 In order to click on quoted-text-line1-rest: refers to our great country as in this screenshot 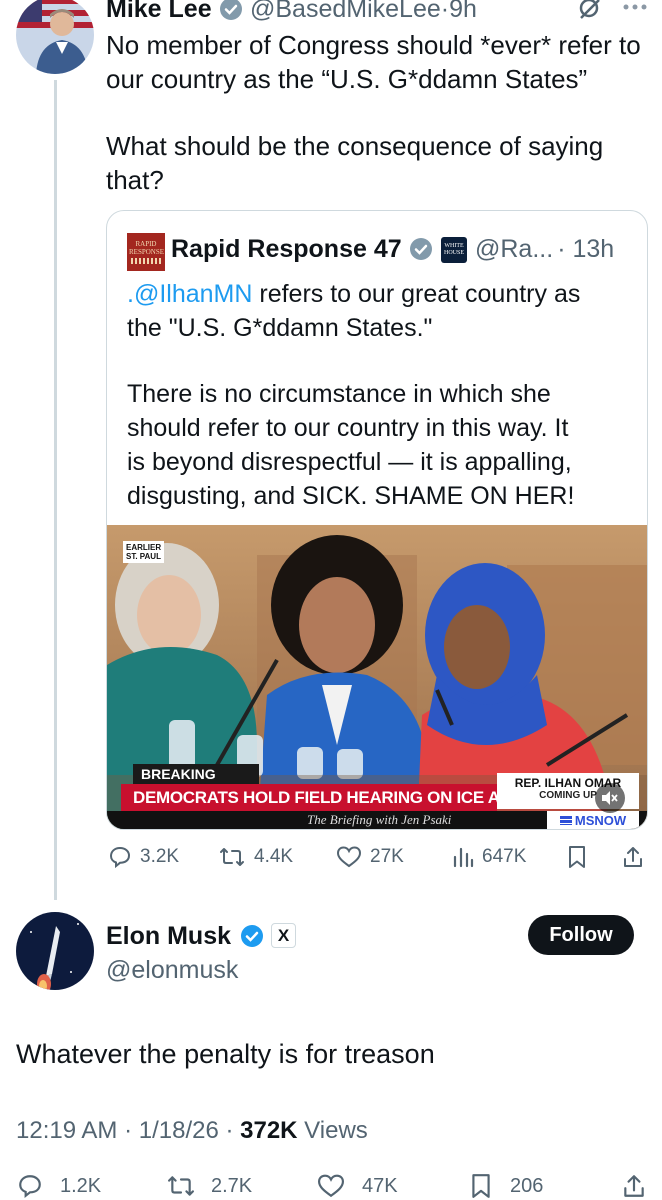, I will do `click(416, 294)`.